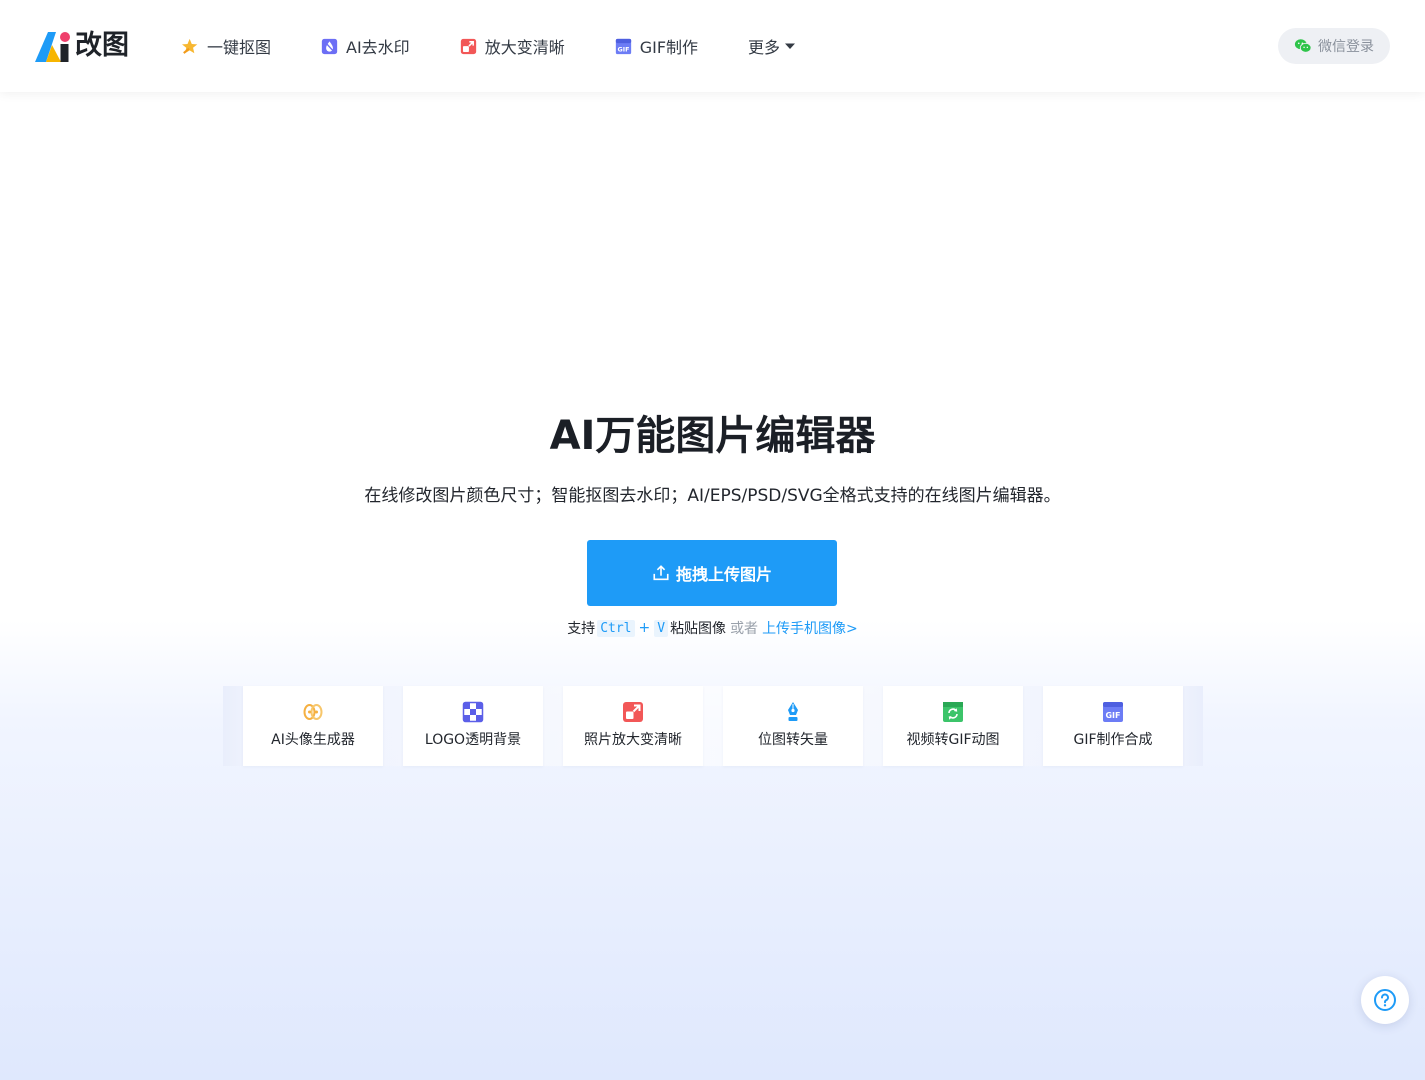 This screenshot has height=1080, width=1425. Describe the element at coordinates (764, 47) in the screenshot. I see `nav-more-label: 更多` at that location.